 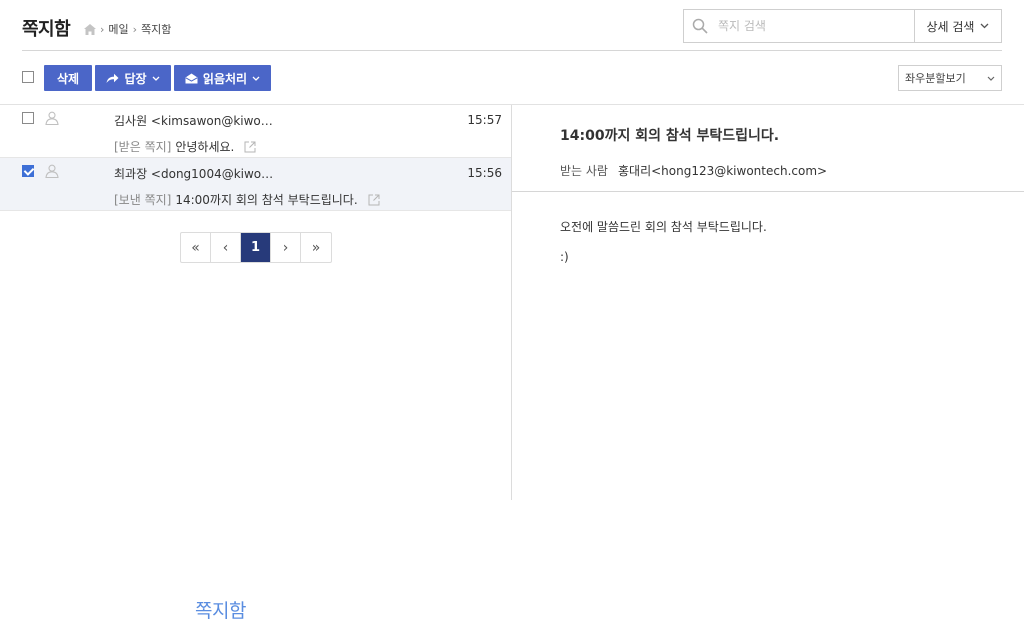 What do you see at coordinates (564, 257) in the screenshot?
I see `reader-body-line: :)` at bounding box center [564, 257].